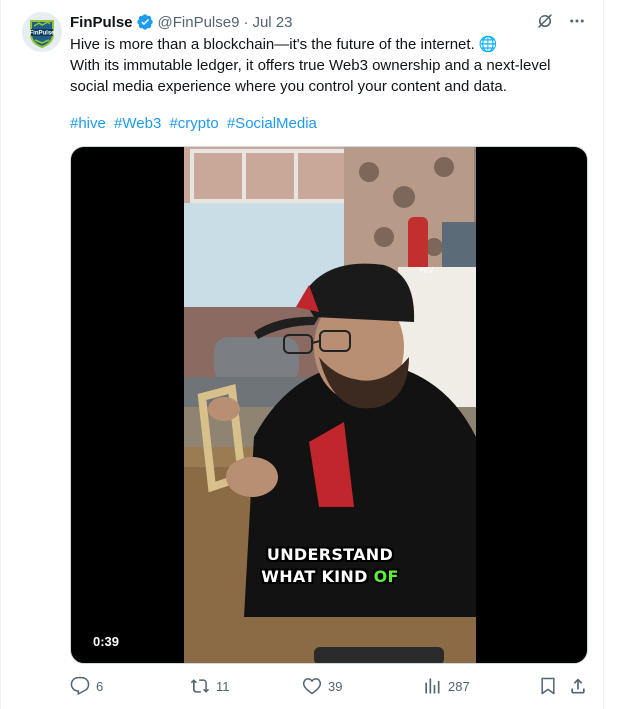  I want to click on views-button: 287, so click(446, 686).